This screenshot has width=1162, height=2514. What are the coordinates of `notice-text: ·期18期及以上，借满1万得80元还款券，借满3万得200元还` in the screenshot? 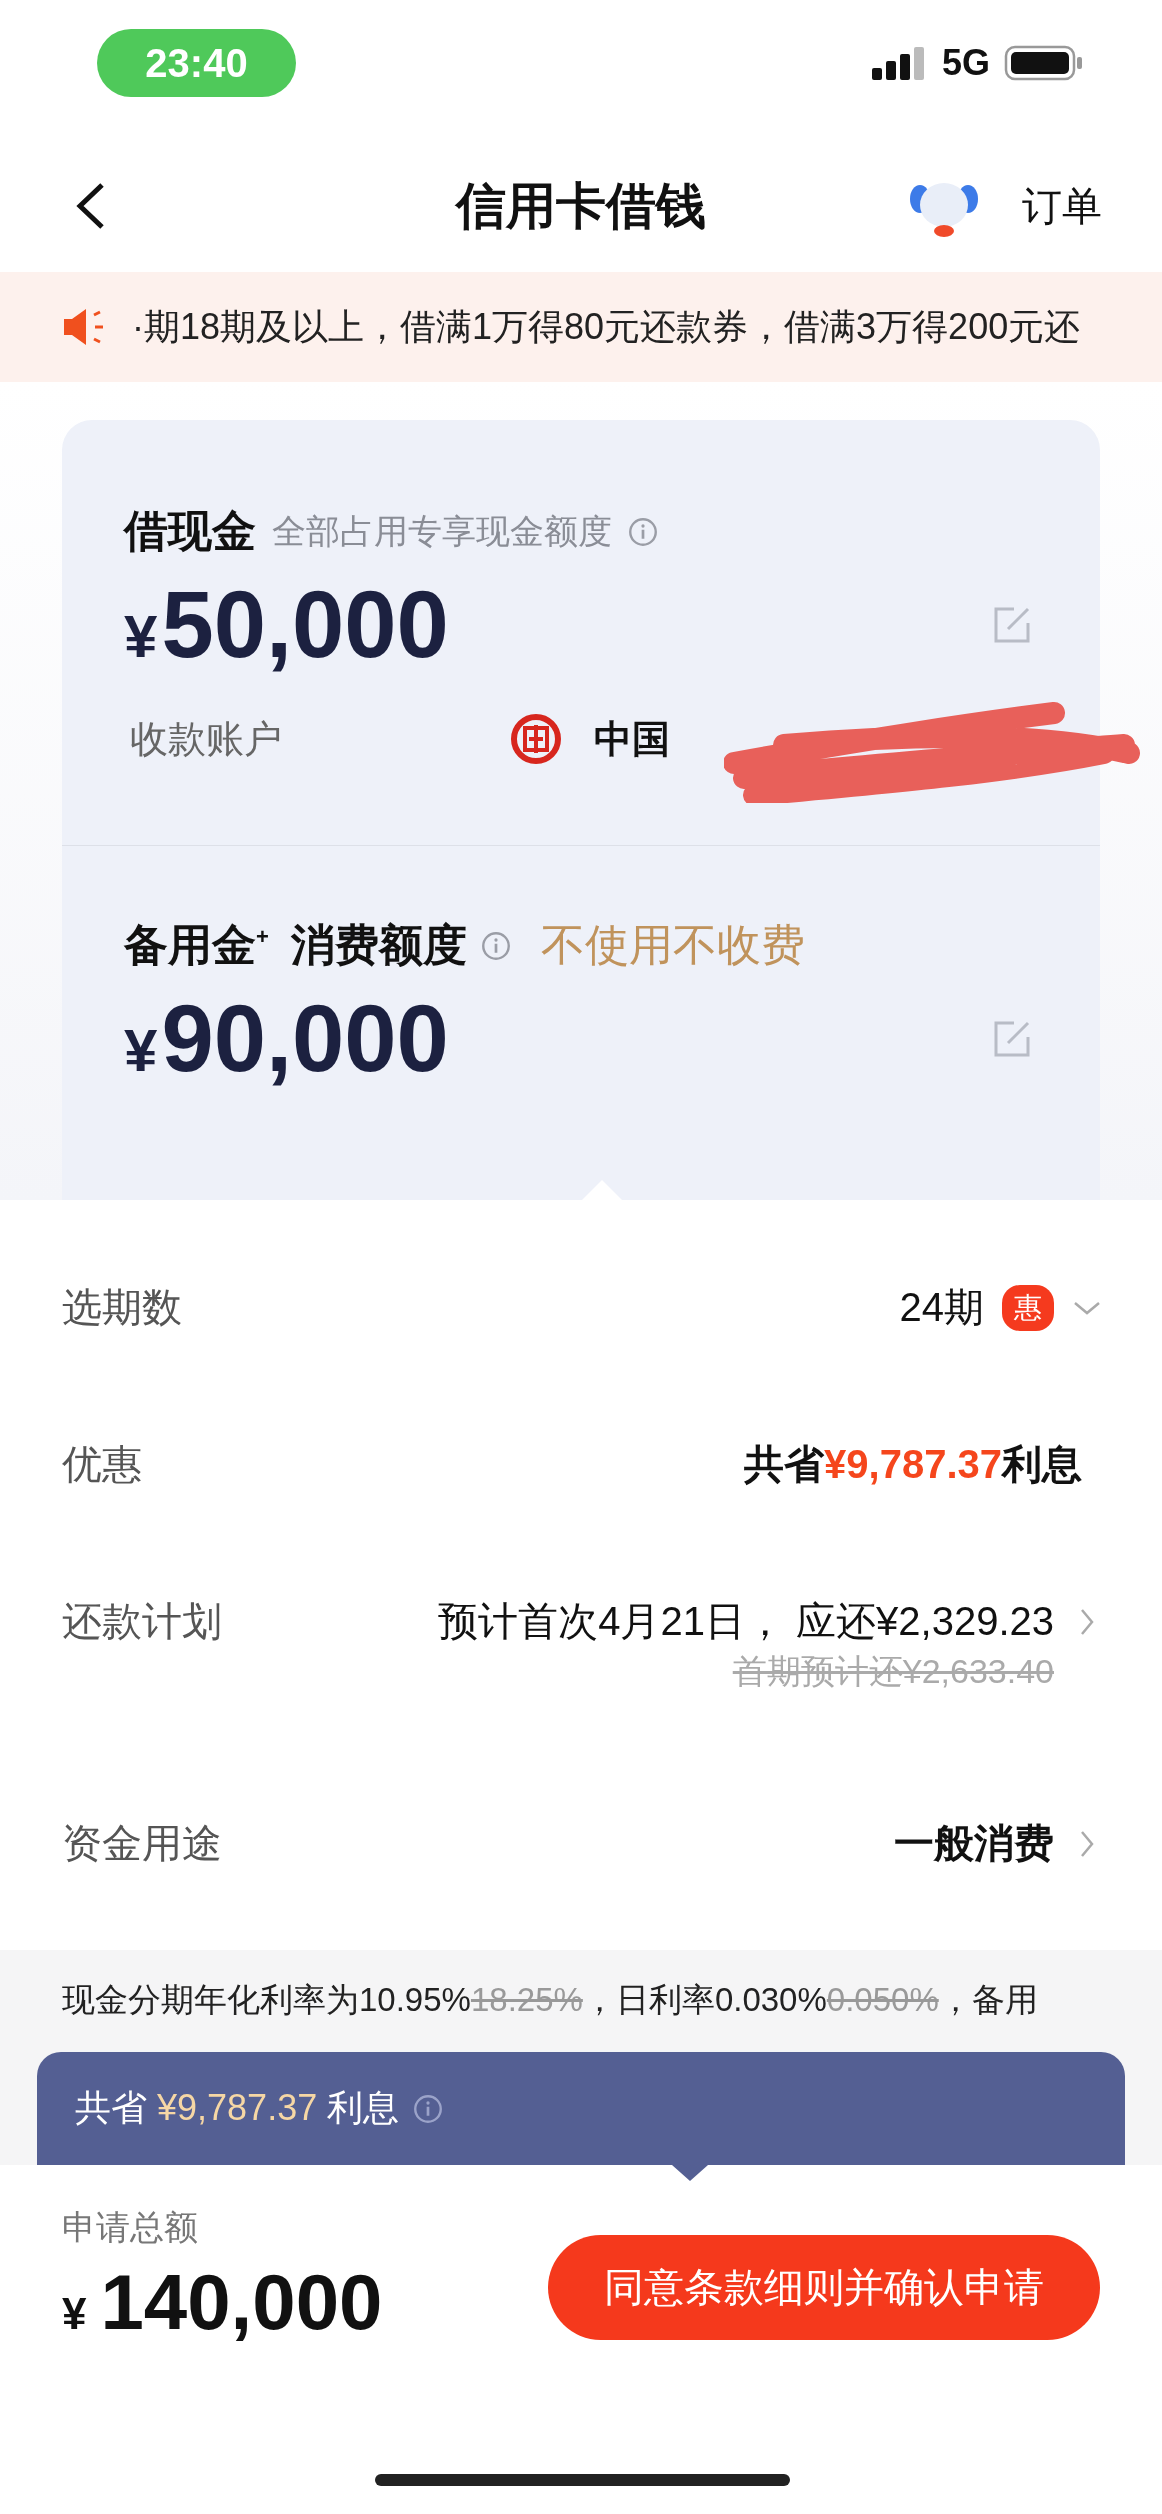 It's located at (606, 326).